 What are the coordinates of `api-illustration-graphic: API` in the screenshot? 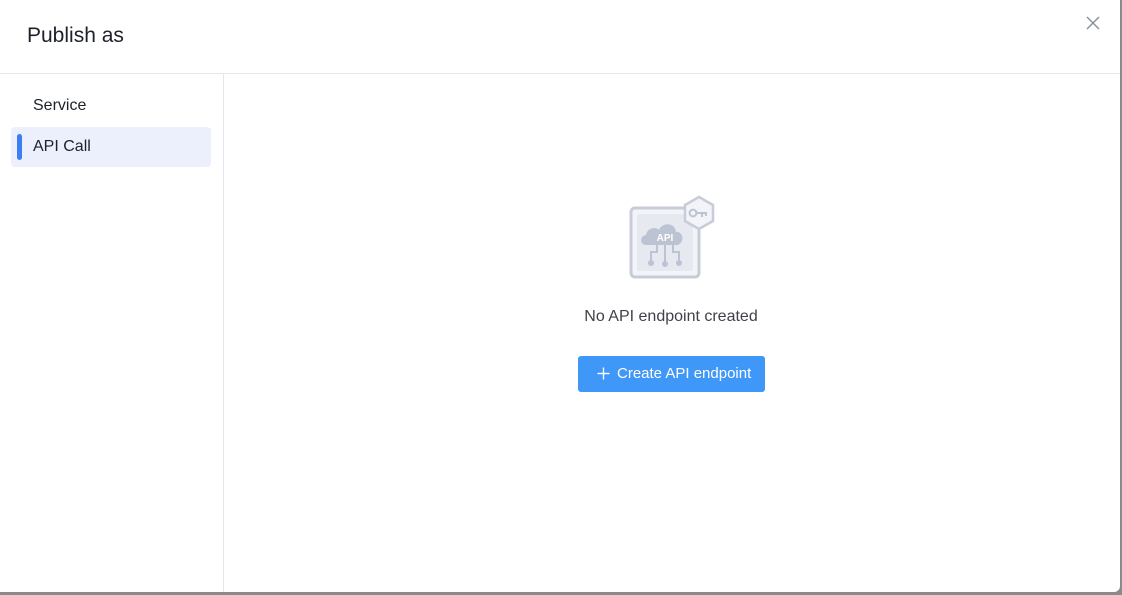 It's located at (672, 237).